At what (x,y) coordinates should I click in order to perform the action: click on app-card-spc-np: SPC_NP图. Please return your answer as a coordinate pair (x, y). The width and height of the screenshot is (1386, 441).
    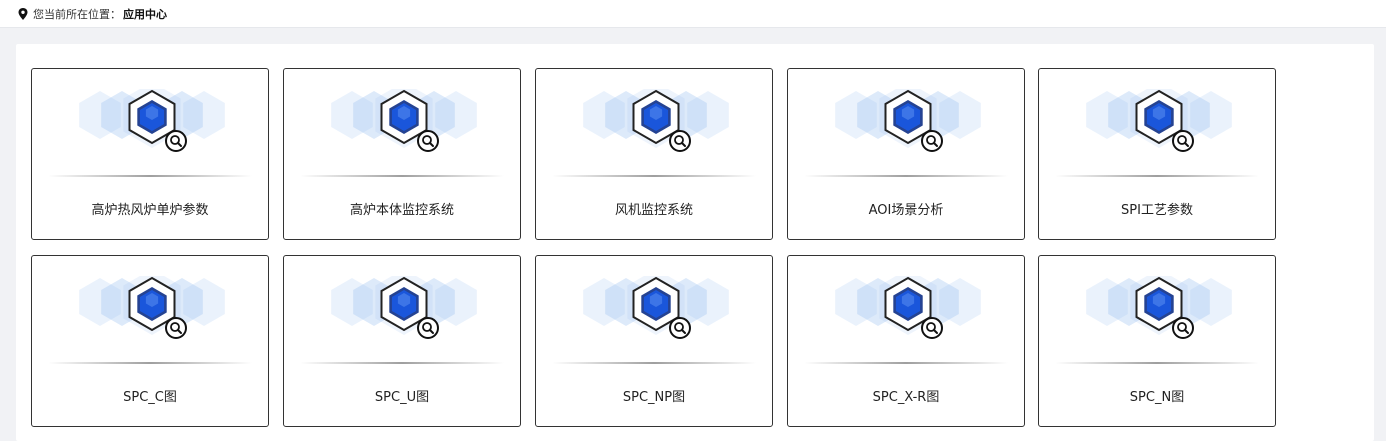
    Looking at the image, I should click on (654, 341).